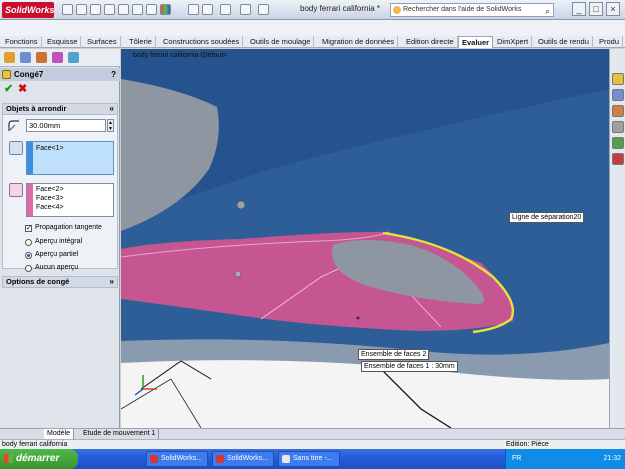 The height and width of the screenshot is (469, 625). What do you see at coordinates (60, 282) in the screenshot?
I see `fillet-options-header: Options de congé »` at bounding box center [60, 282].